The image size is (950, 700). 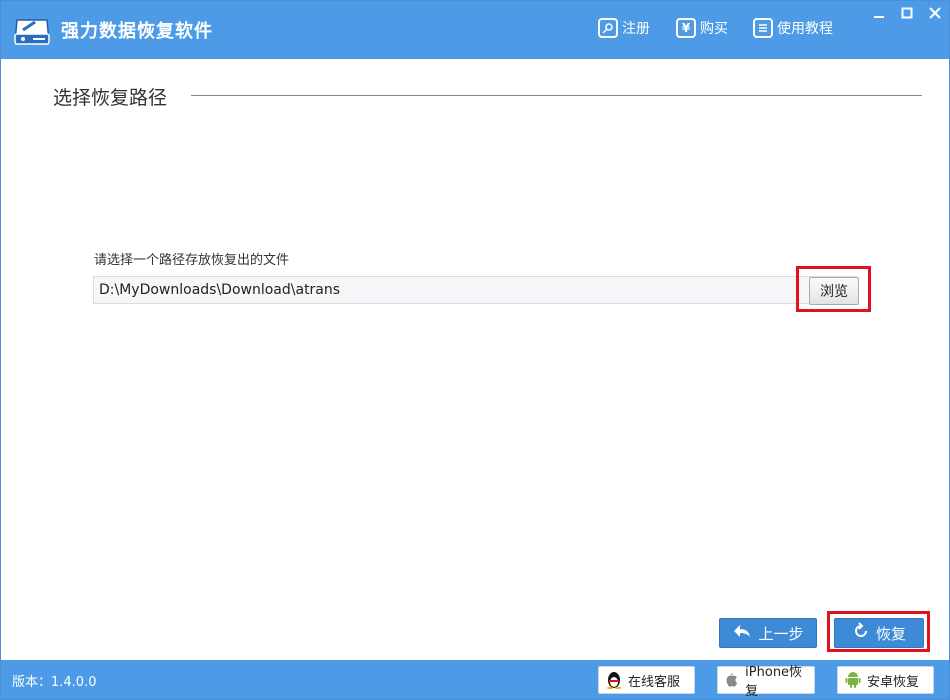 What do you see at coordinates (137, 31) in the screenshot?
I see `app-title: 强力数据恢复软件` at bounding box center [137, 31].